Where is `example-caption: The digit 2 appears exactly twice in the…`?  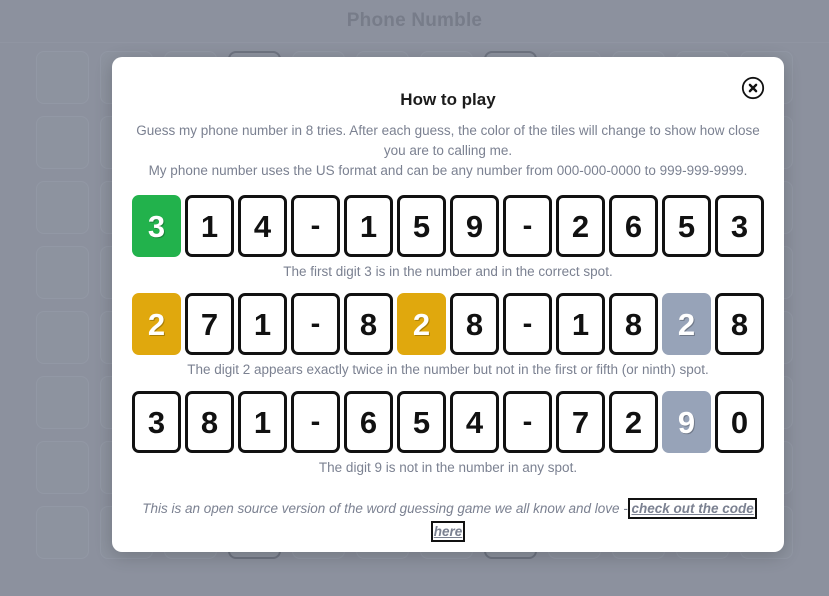 example-caption: The digit 2 appears exactly twice in the… is located at coordinates (448, 369).